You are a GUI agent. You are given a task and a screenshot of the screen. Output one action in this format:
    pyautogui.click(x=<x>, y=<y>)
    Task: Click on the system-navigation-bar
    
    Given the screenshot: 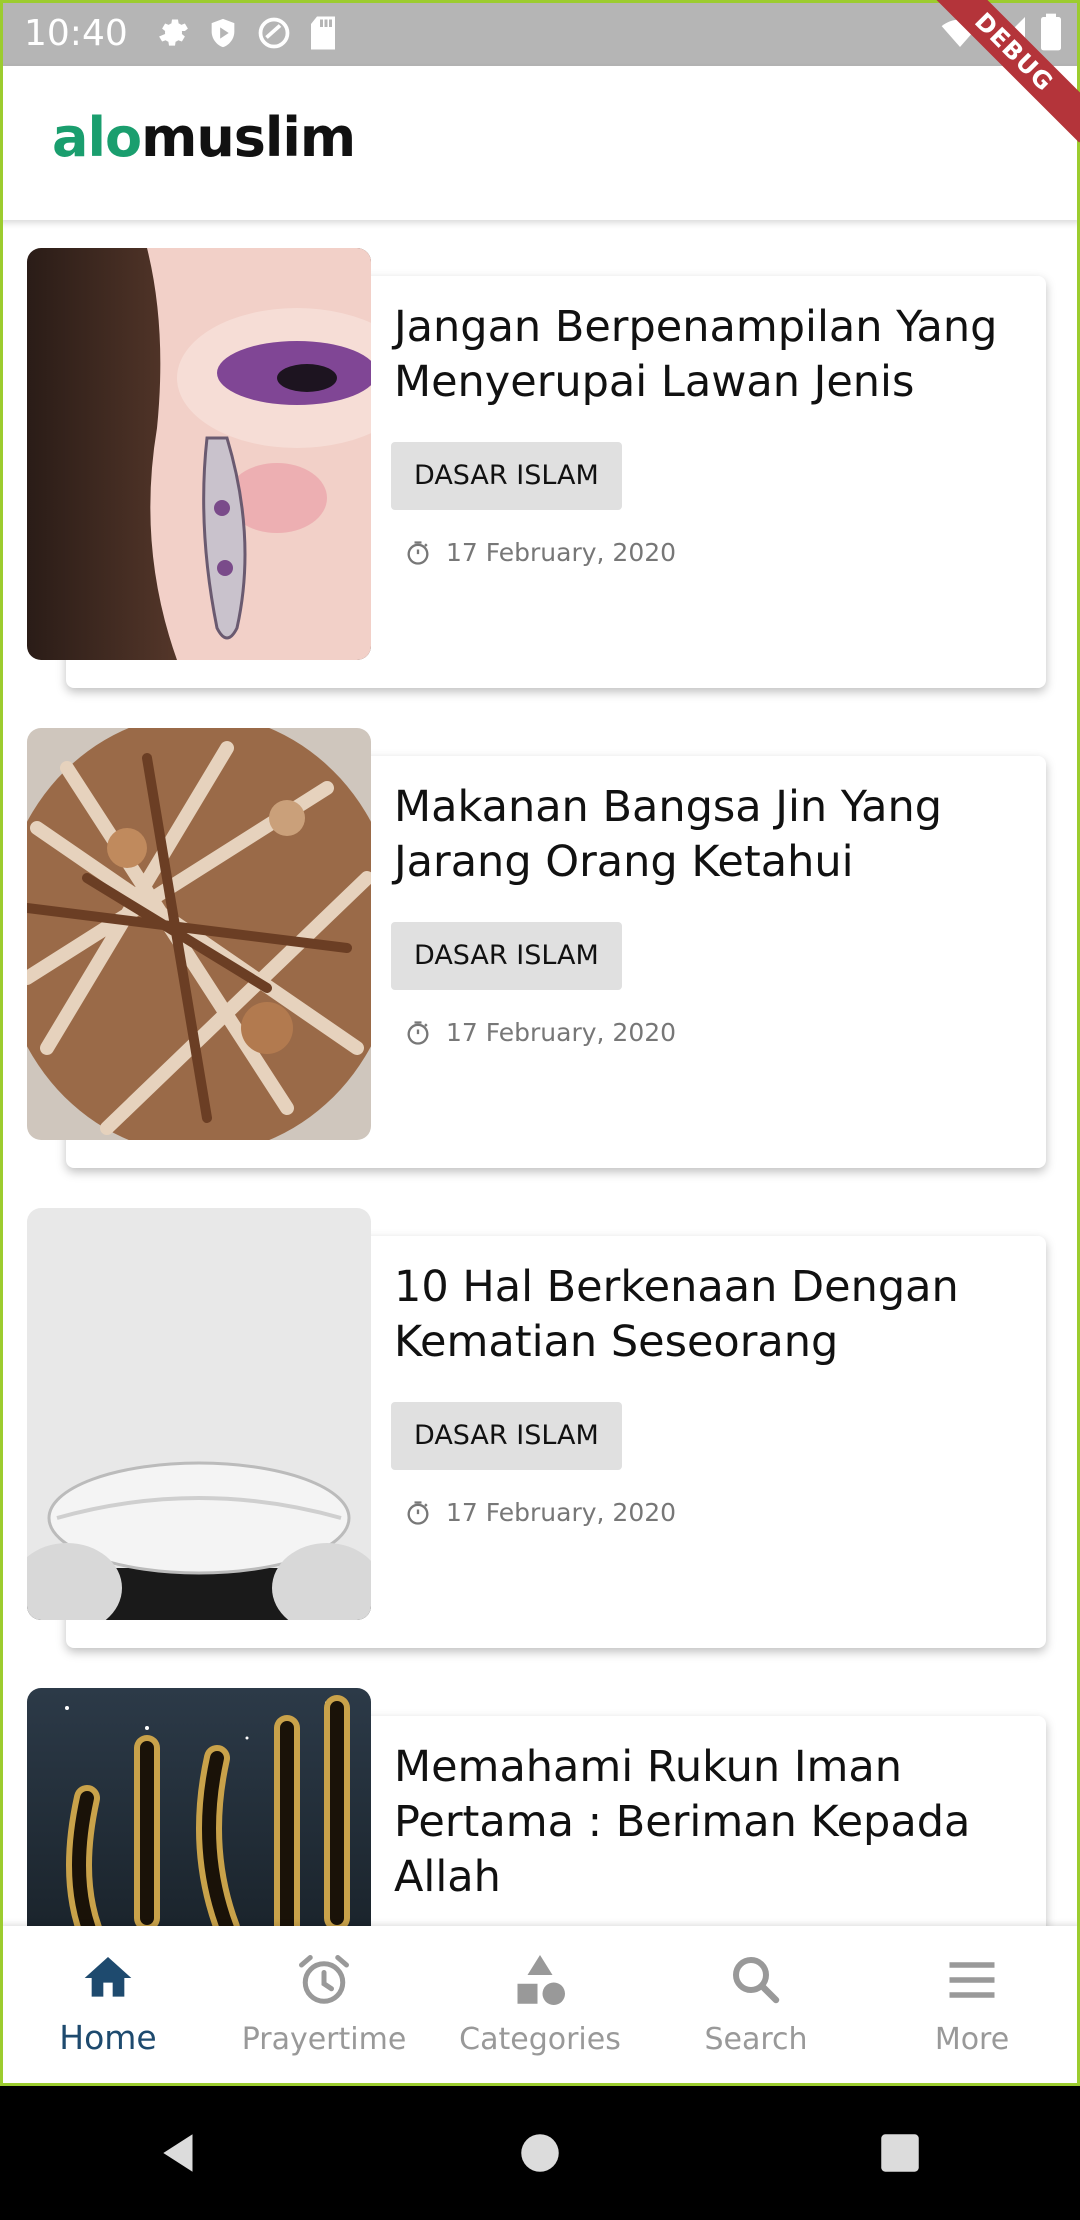 What is the action you would take?
    pyautogui.click(x=540, y=2153)
    